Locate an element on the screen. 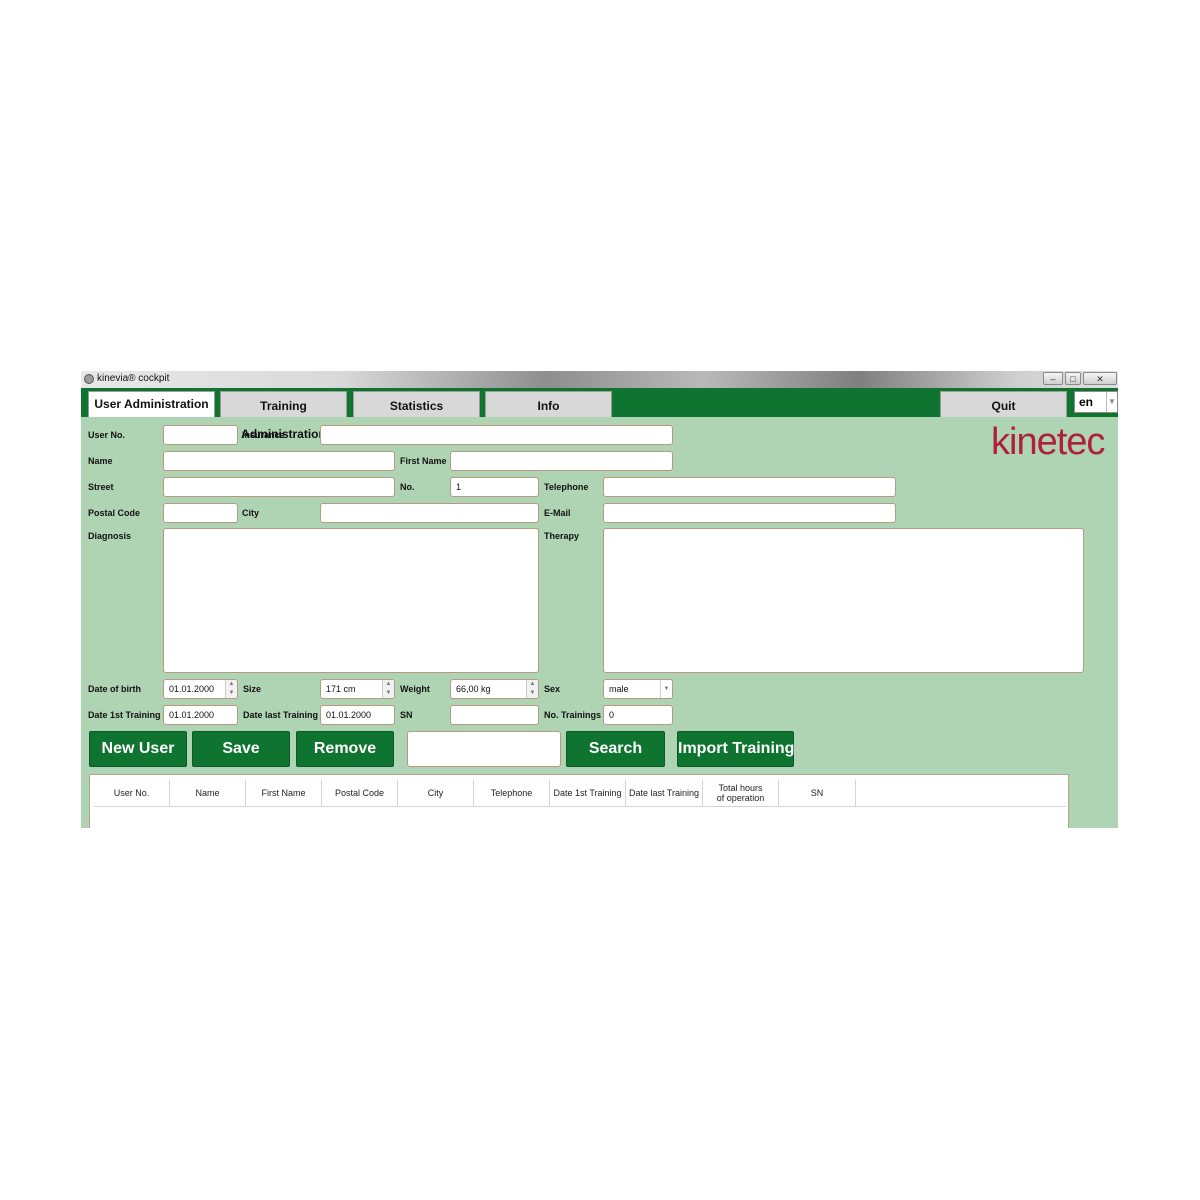 The image size is (1200, 1200). tab-statistics: Statistics is located at coordinates (416, 404).